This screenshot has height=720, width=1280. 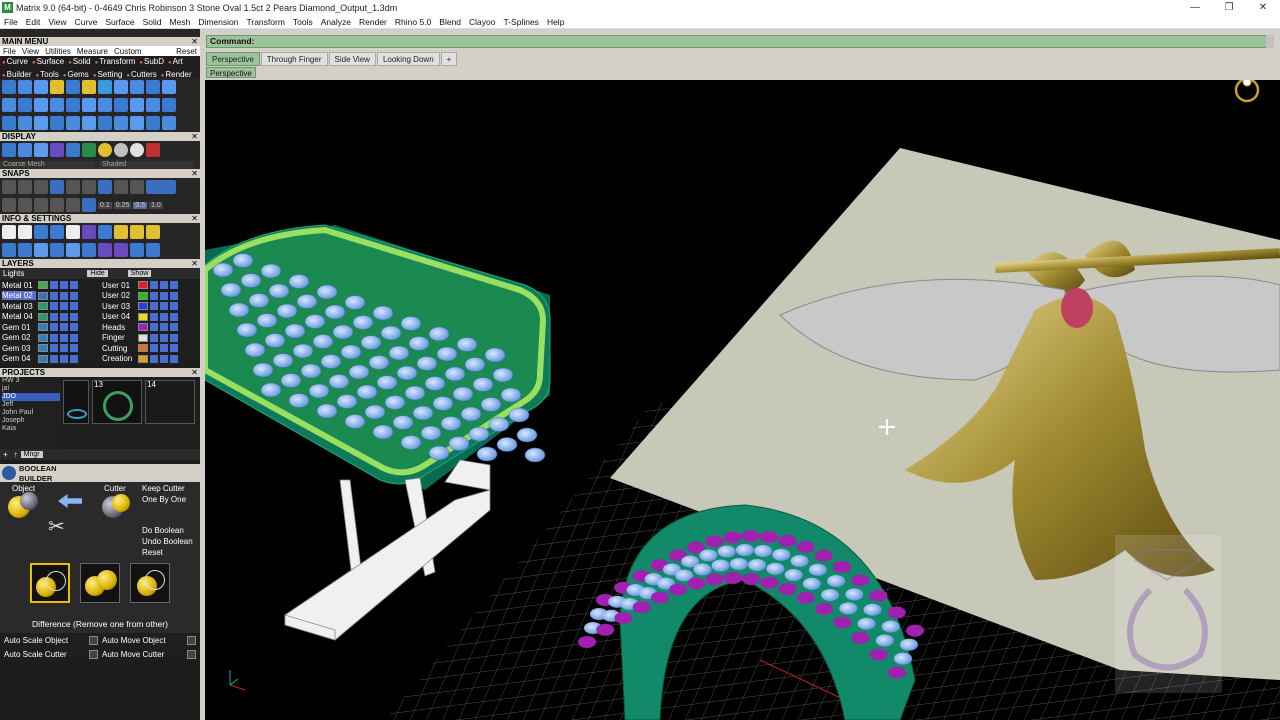 What do you see at coordinates (57, 105) in the screenshot?
I see `network-tool-icon` at bounding box center [57, 105].